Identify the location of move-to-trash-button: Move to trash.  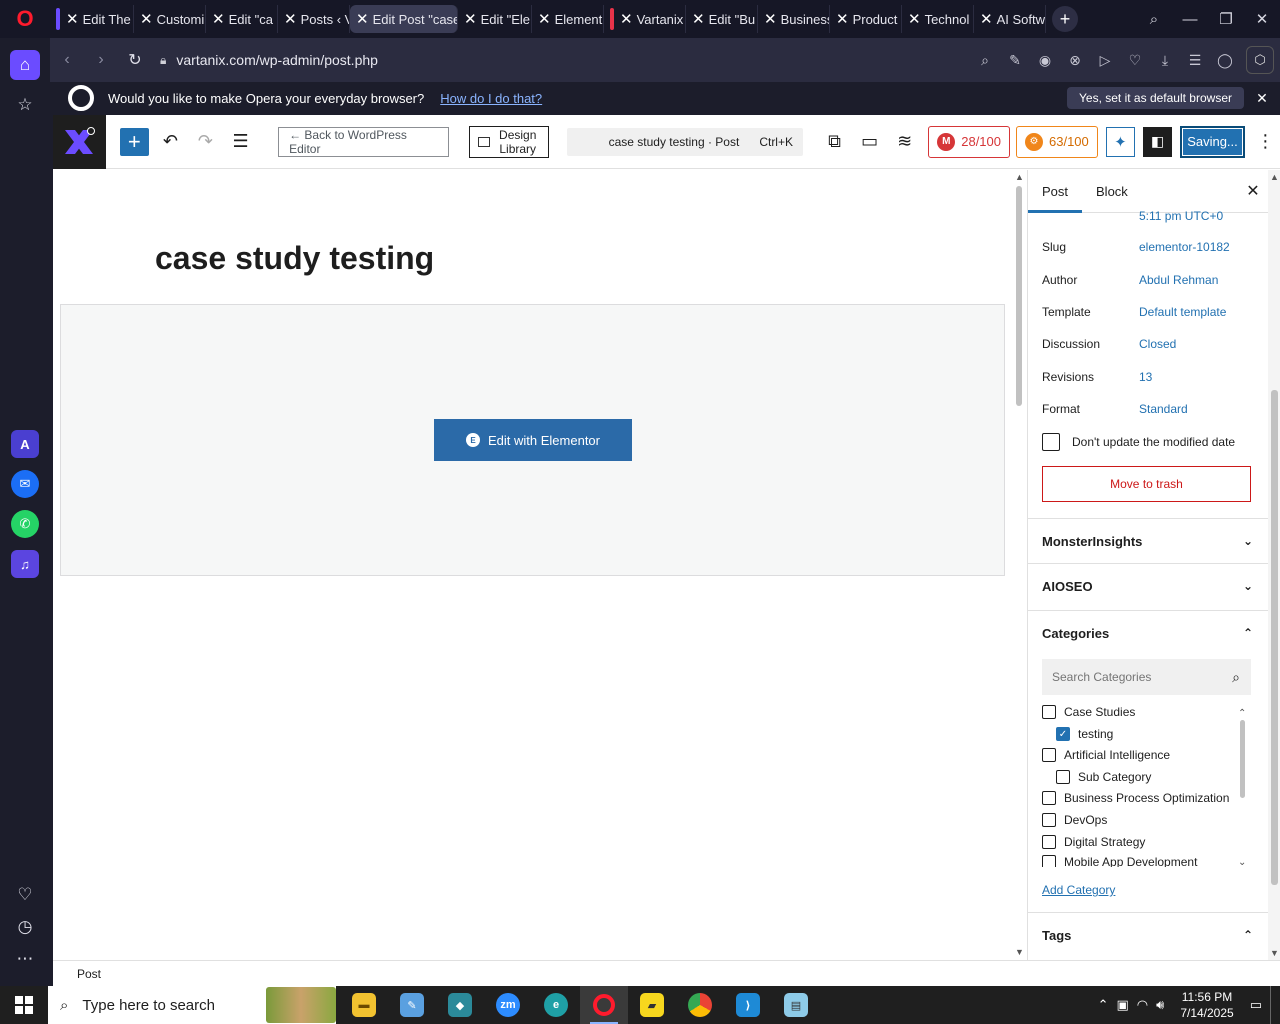
(1146, 484).